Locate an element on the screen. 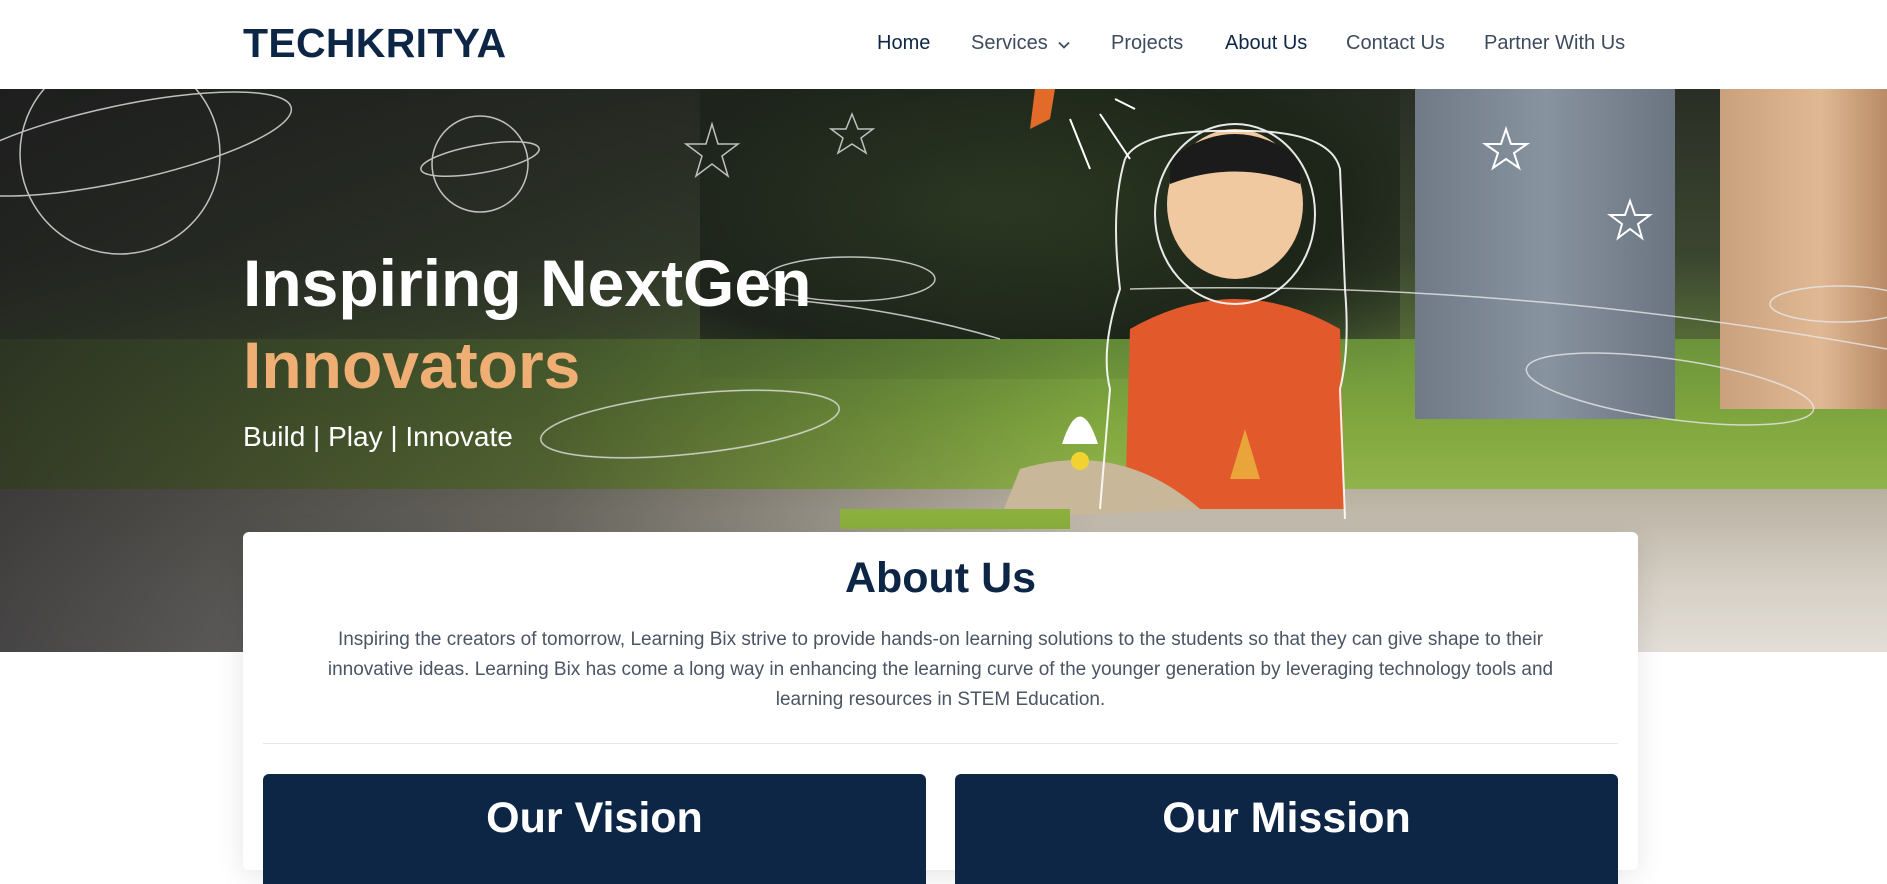 The width and height of the screenshot is (1887, 884). nav-services: Services is located at coordinates (1020, 43).